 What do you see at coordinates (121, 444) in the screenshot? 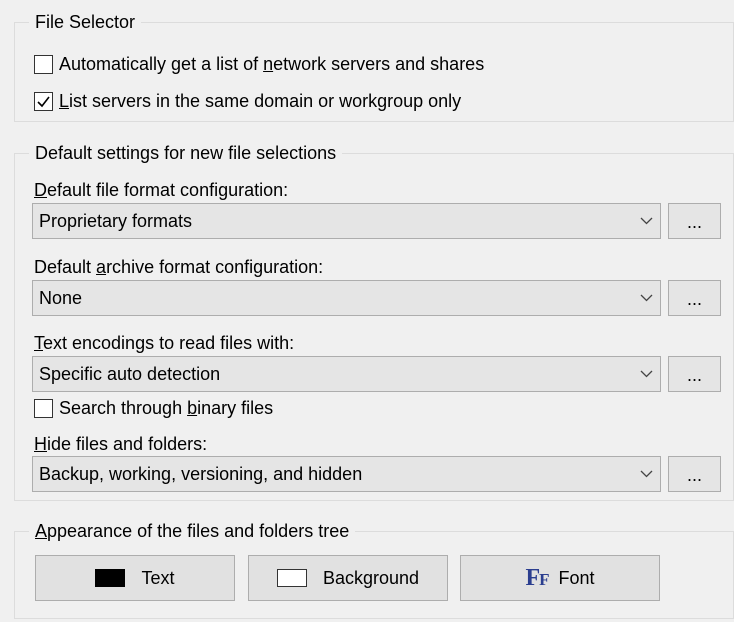
I see `hide-files-label: Hide files and folders:` at bounding box center [121, 444].